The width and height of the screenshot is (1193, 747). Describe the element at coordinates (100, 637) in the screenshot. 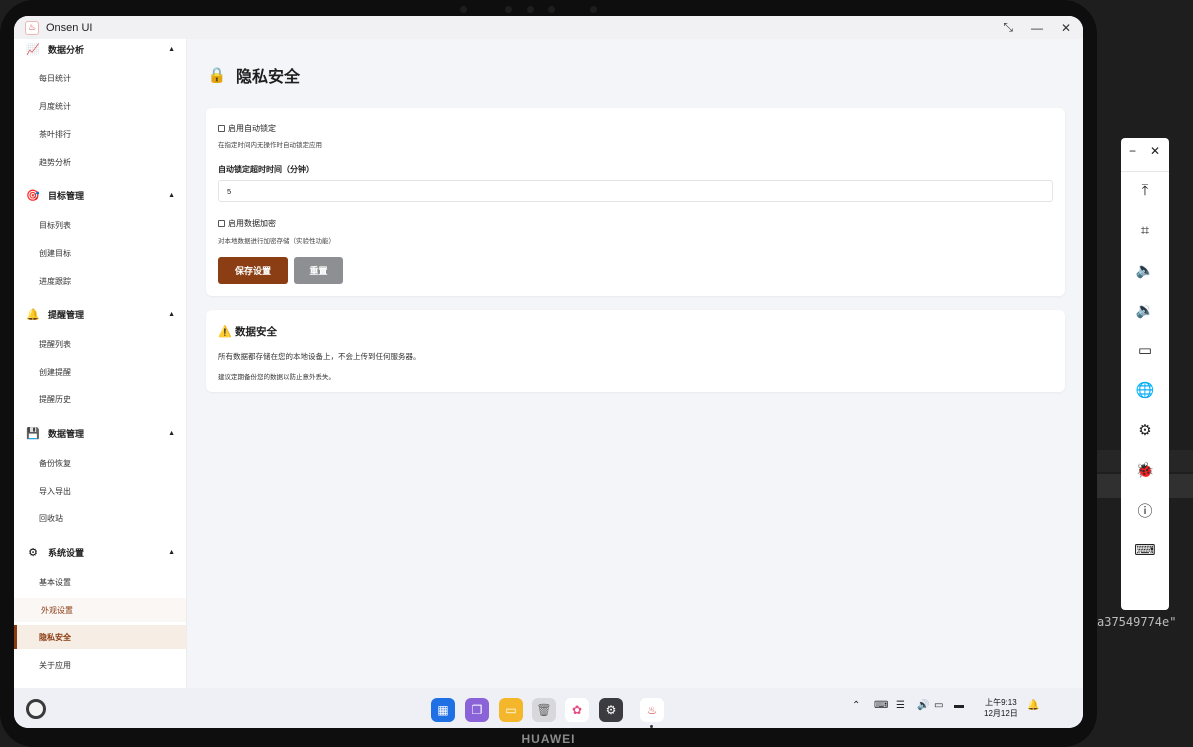

I see `sidebar-item-privacy-security: 隐私安全` at that location.